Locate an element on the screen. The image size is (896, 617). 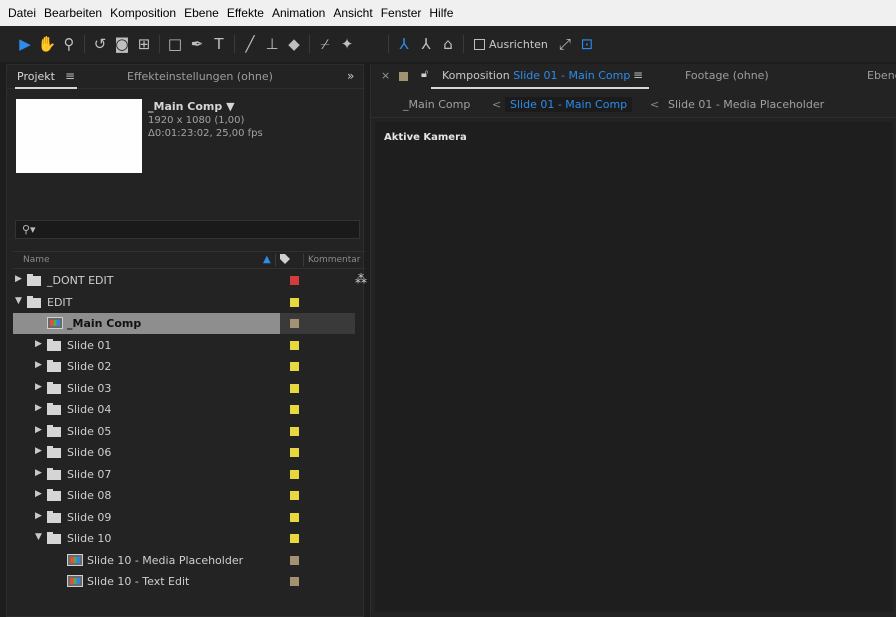
breadcrumb-slide01-main-comp: Slide 01 - Main Comp is located at coordinates (569, 104).